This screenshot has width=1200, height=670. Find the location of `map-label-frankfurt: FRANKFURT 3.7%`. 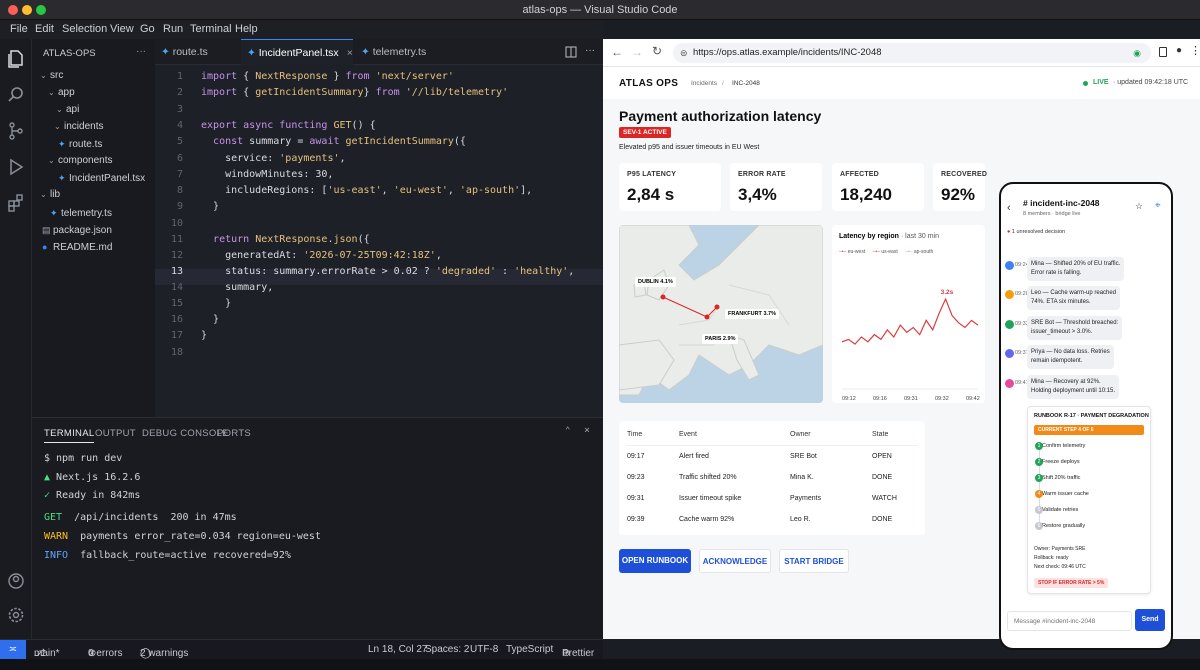

map-label-frankfurt: FRANKFURT 3.7% is located at coordinates (752, 314).